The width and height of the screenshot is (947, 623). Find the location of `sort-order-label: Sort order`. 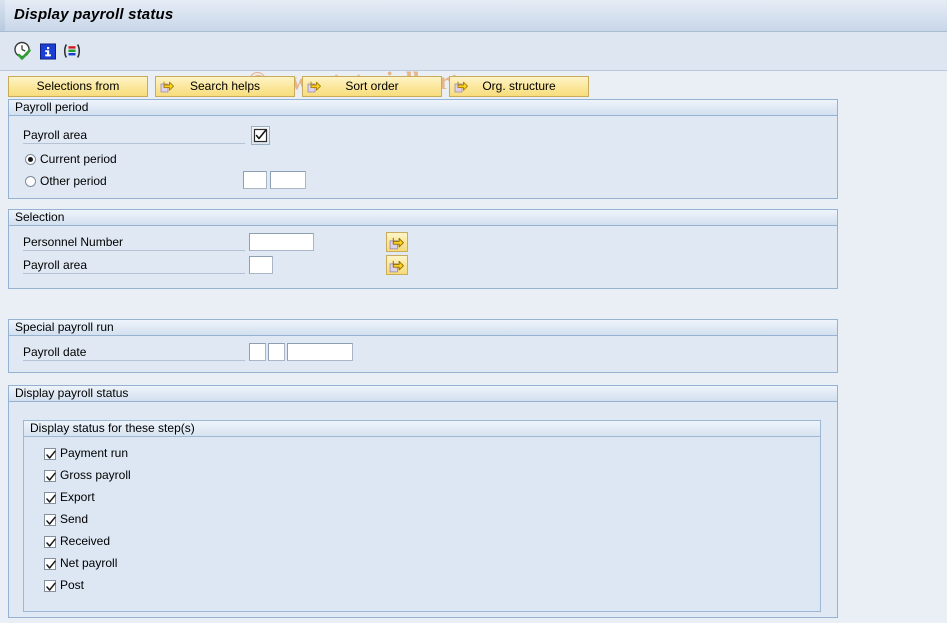

sort-order-label: Sort order is located at coordinates (372, 86).